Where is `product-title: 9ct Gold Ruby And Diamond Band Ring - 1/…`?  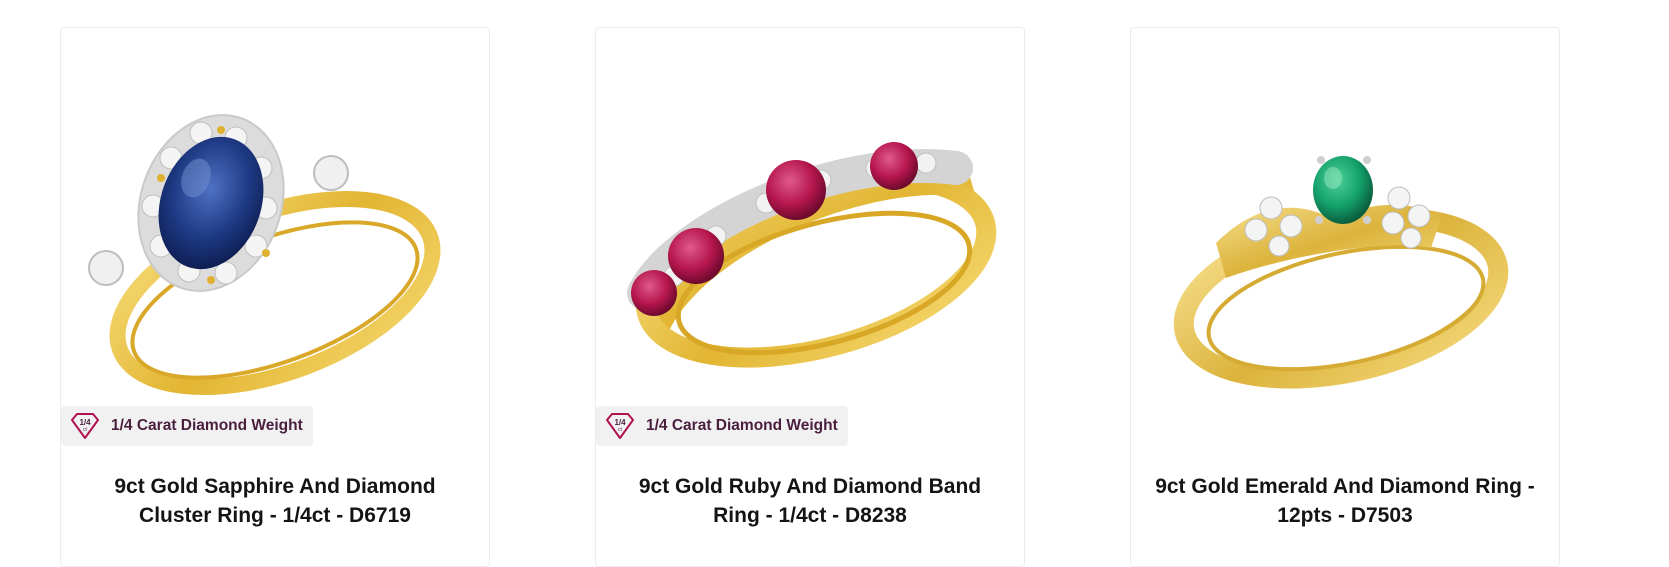 product-title: 9ct Gold Ruby And Diamond Band Ring - 1/… is located at coordinates (810, 501).